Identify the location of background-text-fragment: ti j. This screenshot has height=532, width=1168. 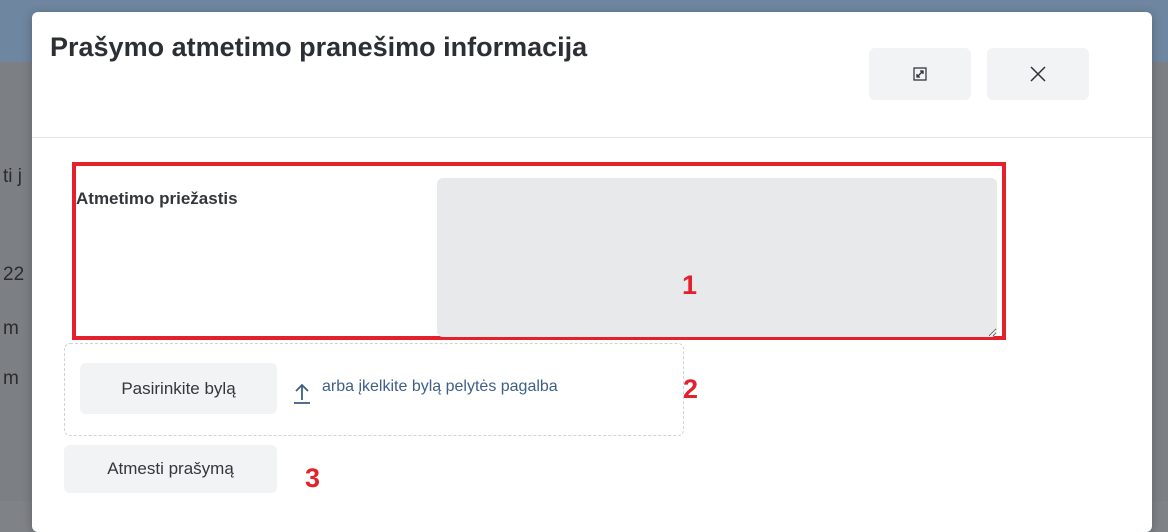
(12, 176).